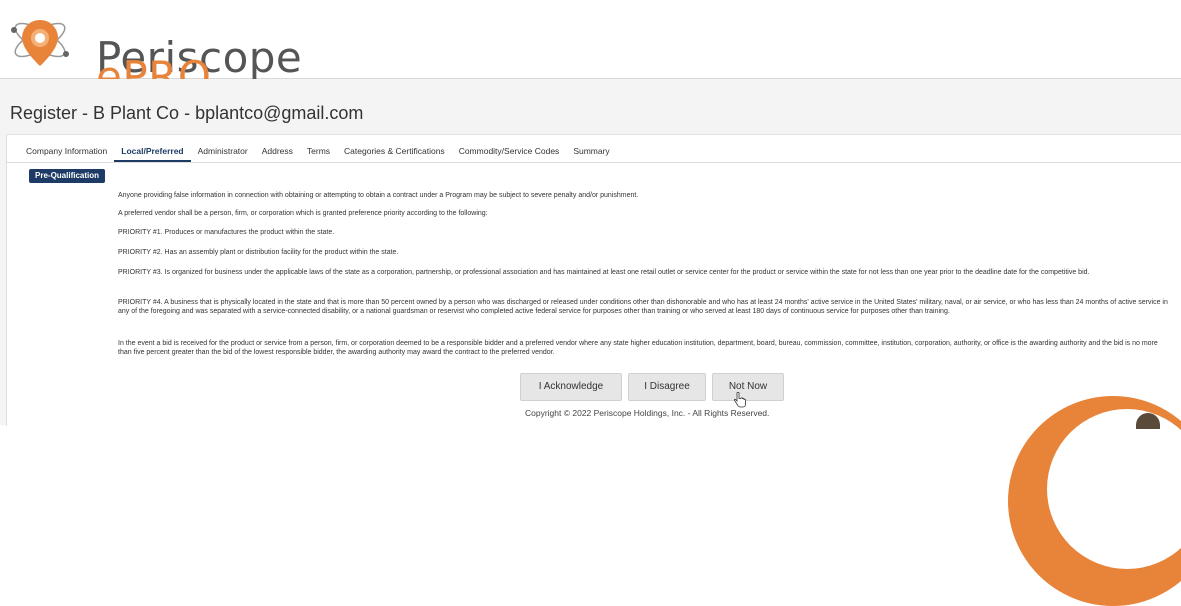  I want to click on not-now-button: Not Now, so click(748, 387).